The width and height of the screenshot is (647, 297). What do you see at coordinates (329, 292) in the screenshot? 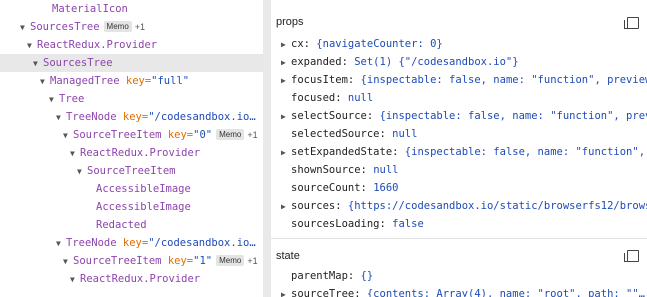
I see `prop-key: sourceTree:` at bounding box center [329, 292].